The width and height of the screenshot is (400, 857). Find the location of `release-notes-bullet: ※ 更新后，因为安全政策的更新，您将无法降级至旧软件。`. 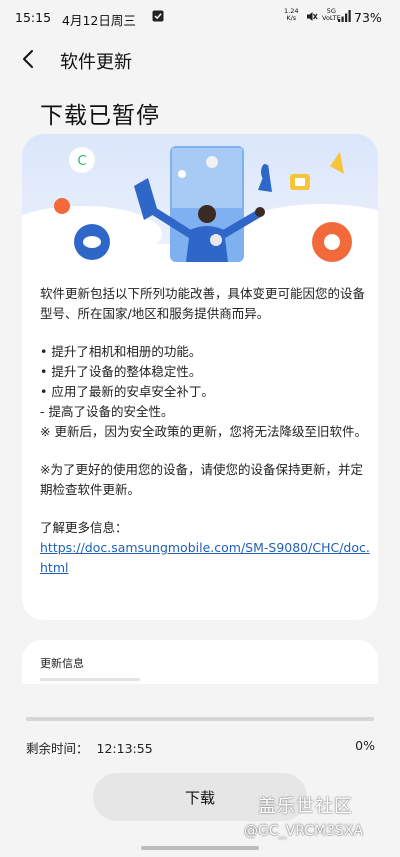

release-notes-bullet: ※ 更新后，因为安全政策的更新，您将无法降级至旧软件。 is located at coordinates (203, 431).